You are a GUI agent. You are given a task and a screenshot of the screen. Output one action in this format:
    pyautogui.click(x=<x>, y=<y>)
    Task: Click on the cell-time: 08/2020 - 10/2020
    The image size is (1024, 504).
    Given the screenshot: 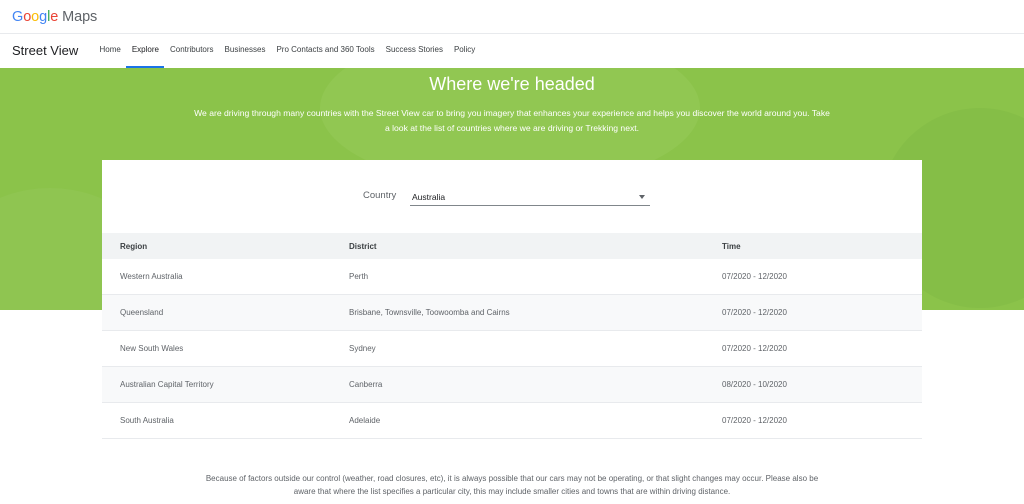 What is the action you would take?
    pyautogui.click(x=754, y=384)
    